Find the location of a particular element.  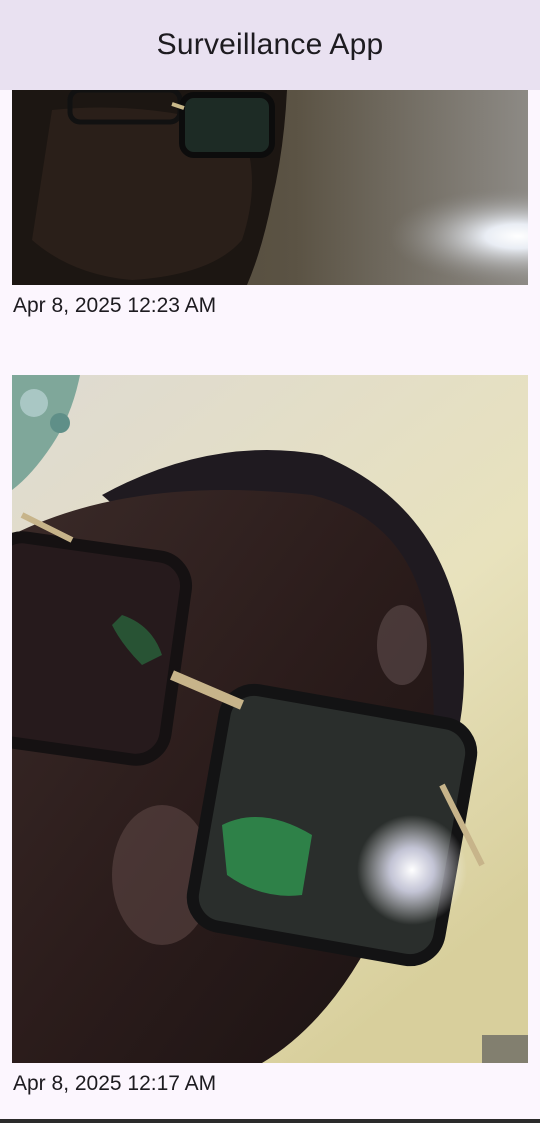

capture-timestamp: Apr 8, 2025 12:23 AM is located at coordinates (115, 305).